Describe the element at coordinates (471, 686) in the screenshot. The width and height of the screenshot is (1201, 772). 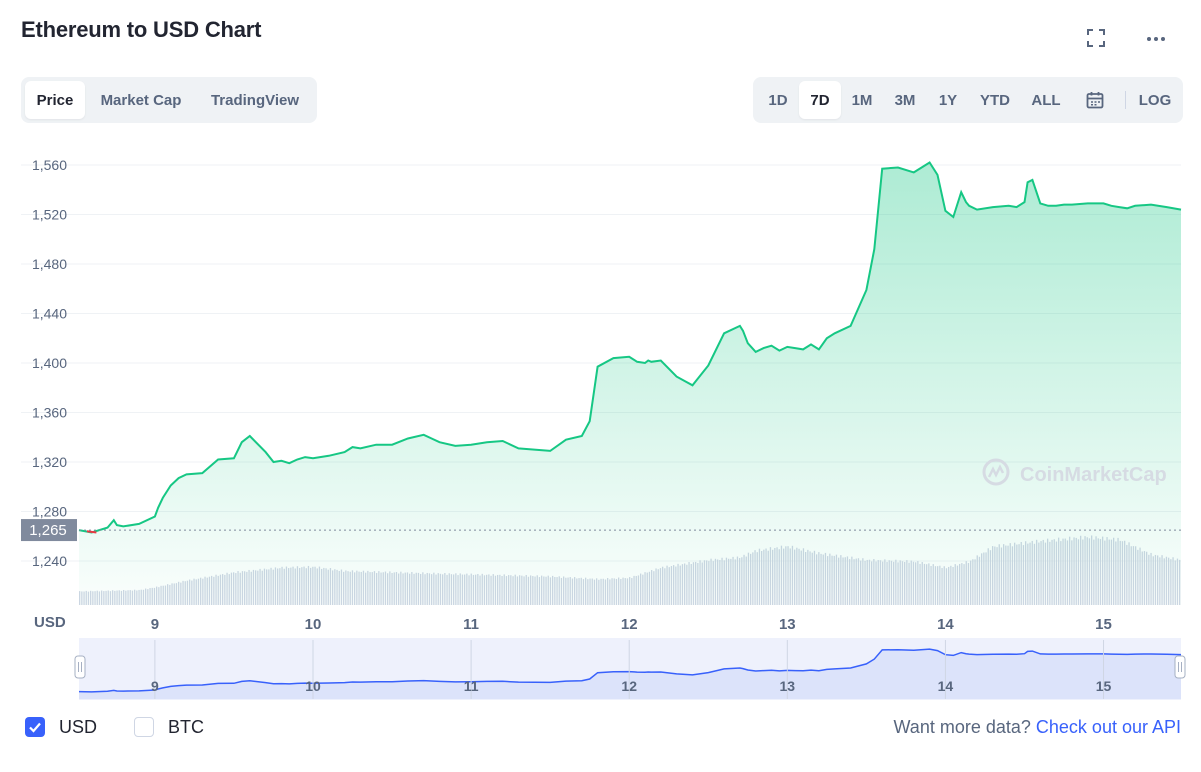
I see `navigator-tick-label: 11` at that location.